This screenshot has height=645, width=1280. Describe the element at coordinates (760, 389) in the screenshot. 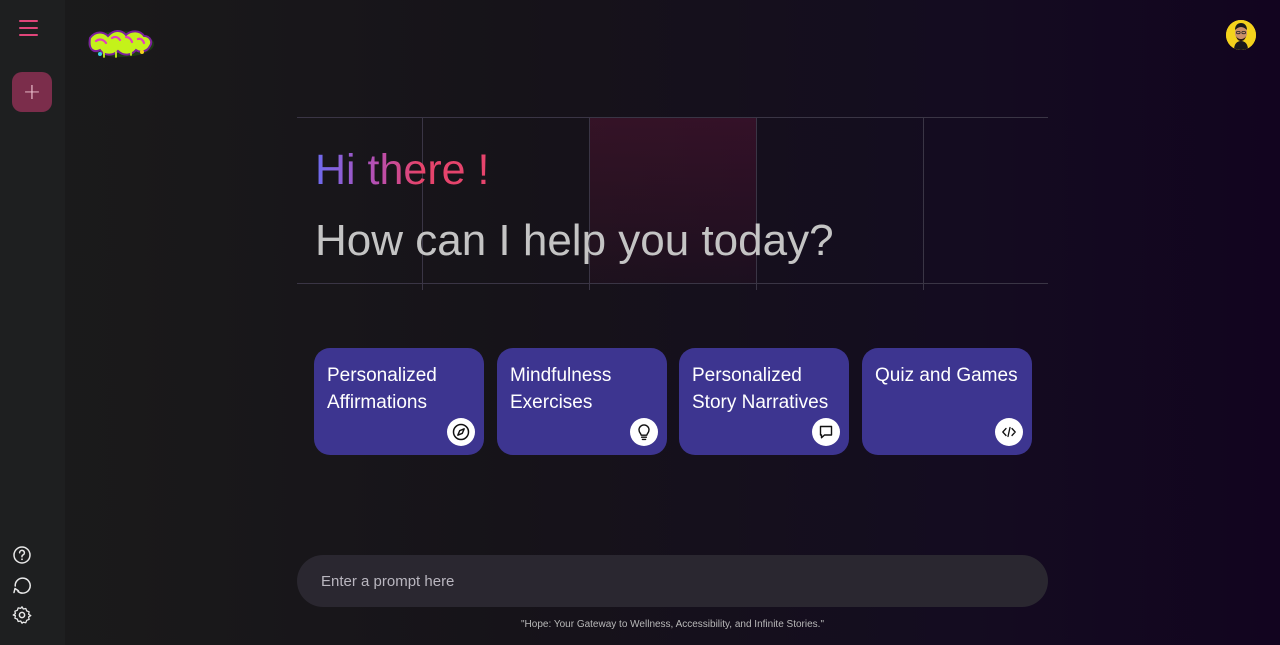

I see `card-label: Personalized Story Narratives` at that location.